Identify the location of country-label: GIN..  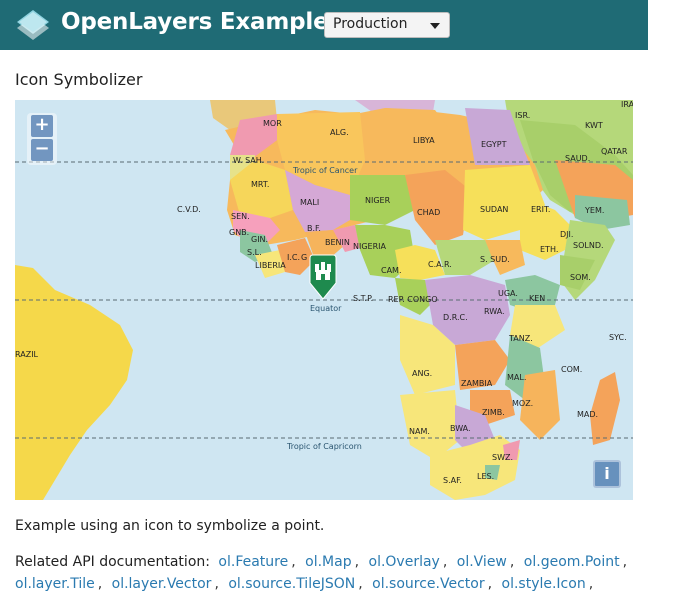
(259, 239).